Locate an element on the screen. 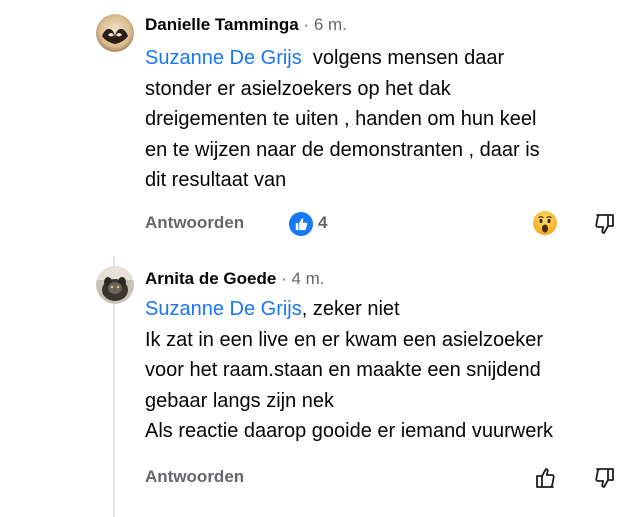 The image size is (640, 517). comment-header: Arnita de Goede · 4 m. is located at coordinates (235, 279).